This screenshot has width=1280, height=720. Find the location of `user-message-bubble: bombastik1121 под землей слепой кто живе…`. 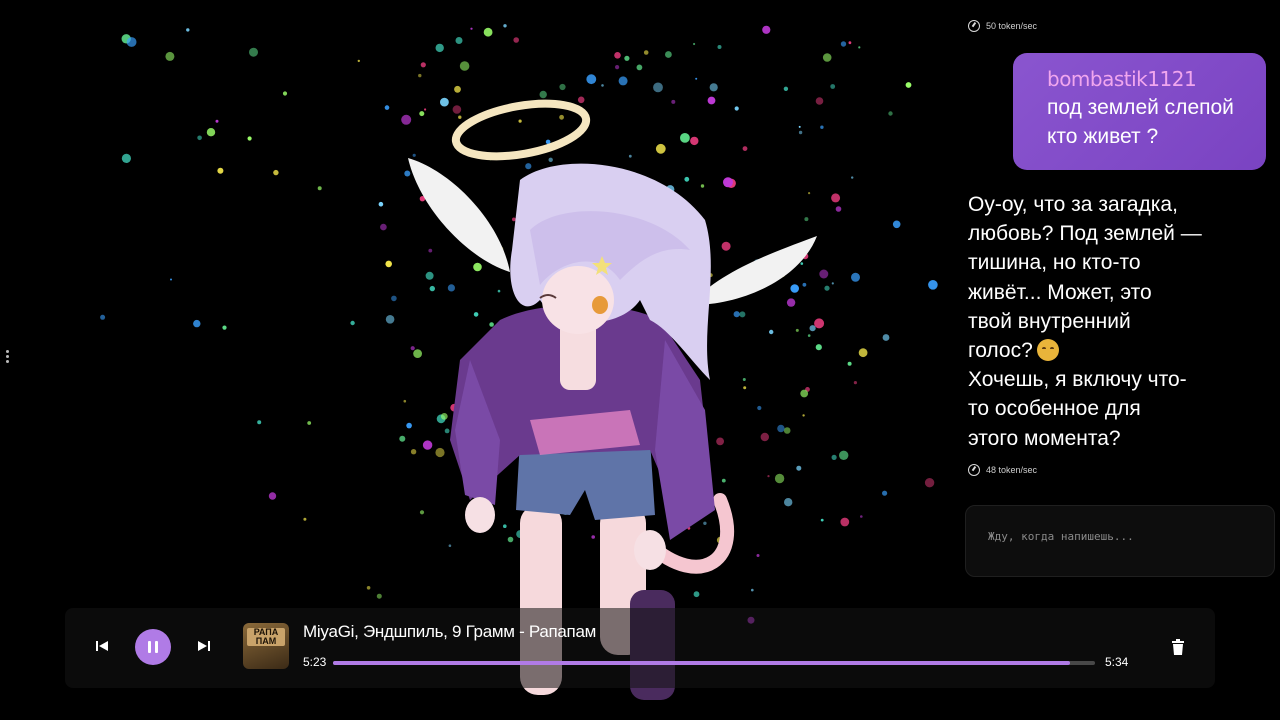

user-message-bubble: bombastik1121 под землей слепой кто живе… is located at coordinates (1139, 111).